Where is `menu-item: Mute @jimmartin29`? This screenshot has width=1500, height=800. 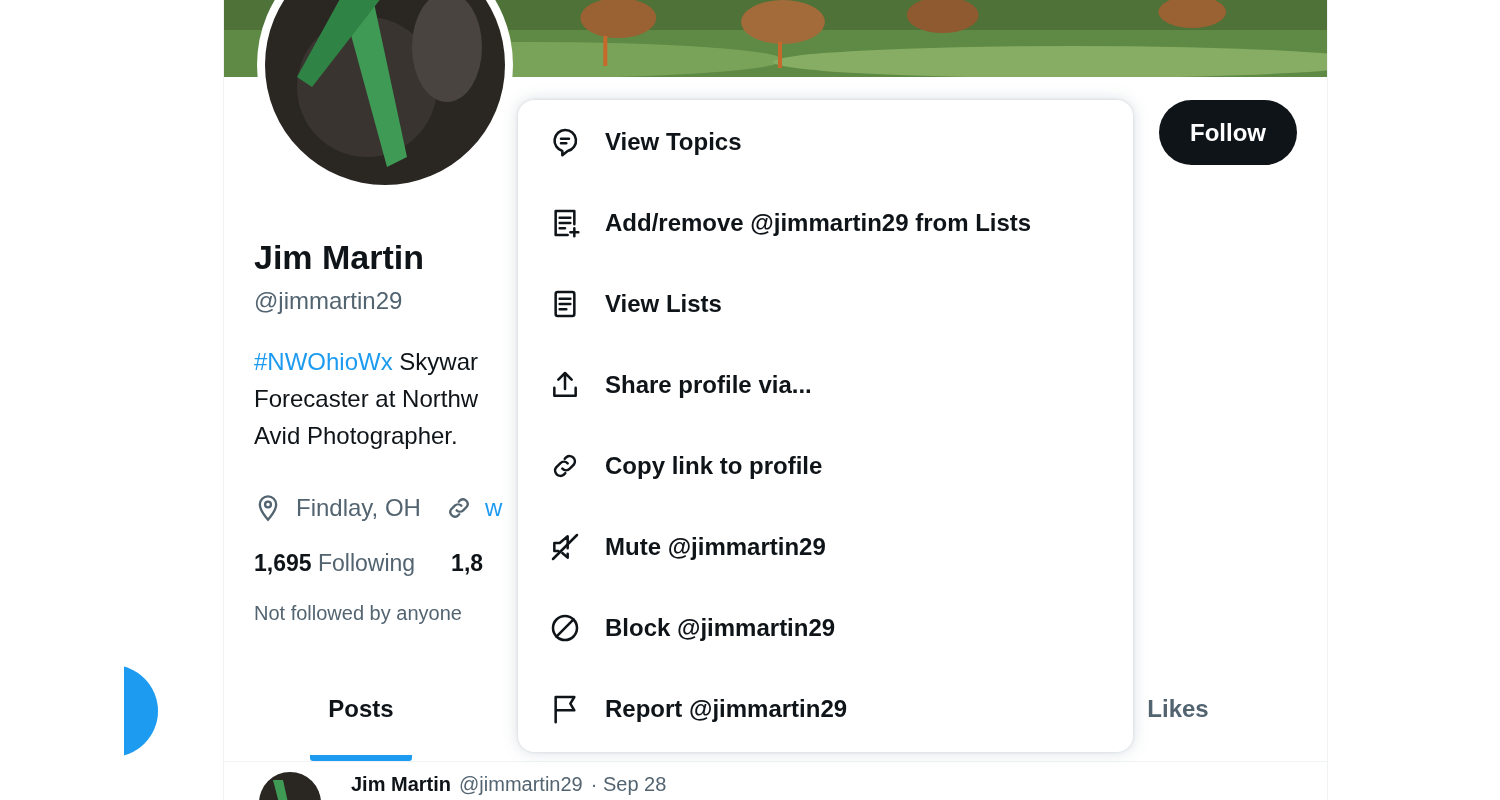 menu-item: Mute @jimmartin29 is located at coordinates (825, 546).